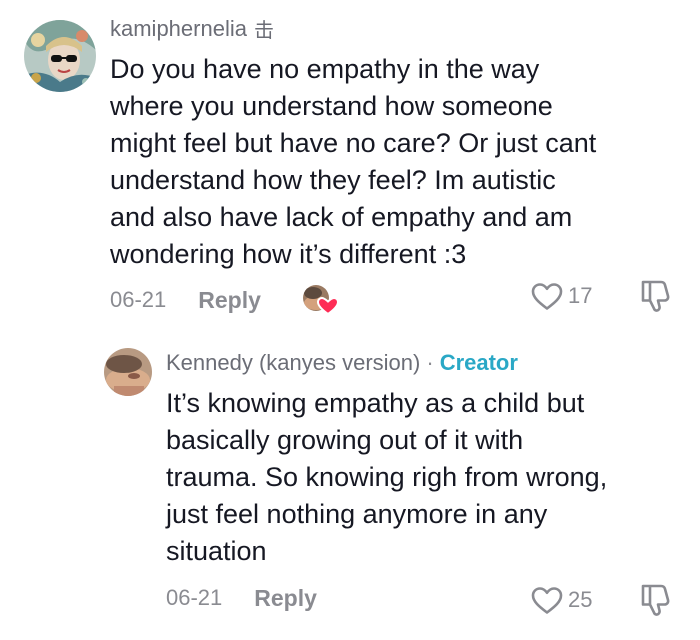 This screenshot has width=700, height=640. What do you see at coordinates (293, 362) in the screenshot?
I see `username-text: Kennedy (kanyes version)` at bounding box center [293, 362].